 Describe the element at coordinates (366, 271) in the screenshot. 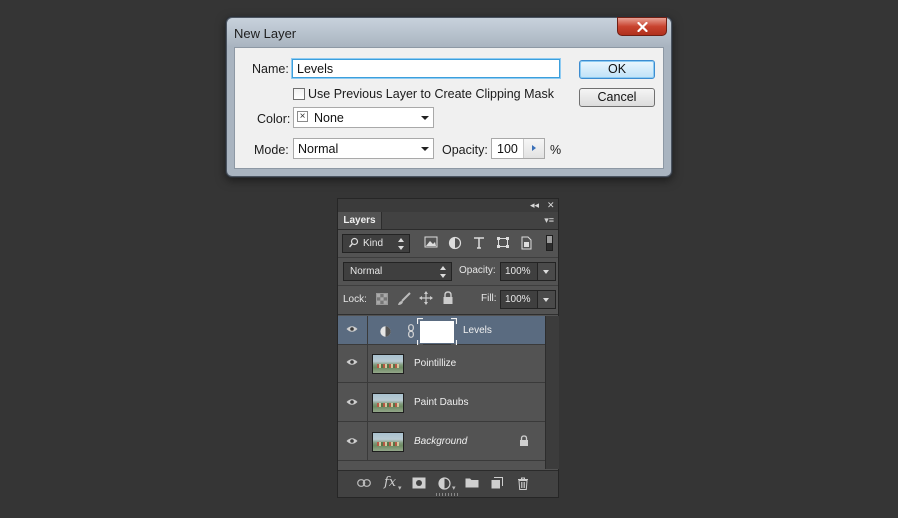

I see `blend-mode-value: Normal` at that location.